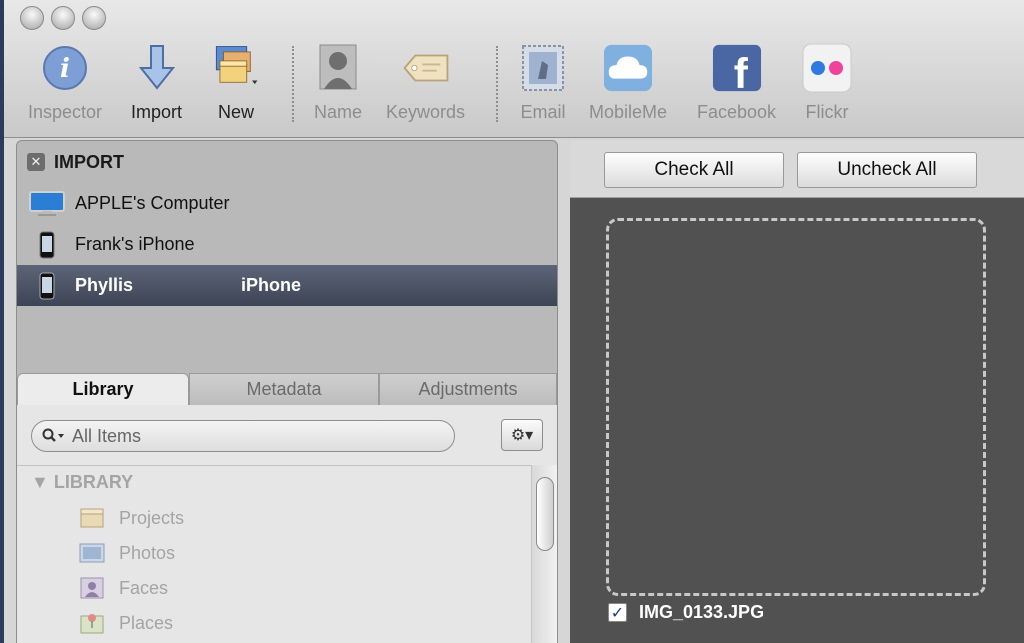  What do you see at coordinates (147, 552) in the screenshot?
I see `library-item-label: Photos` at bounding box center [147, 552].